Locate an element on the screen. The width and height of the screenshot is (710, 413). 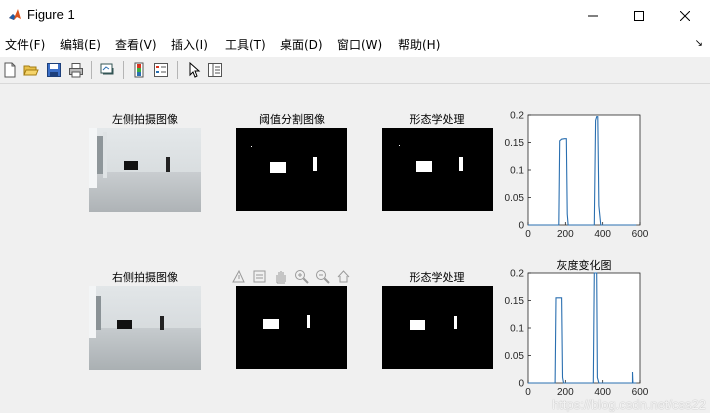
window-title: Figure 1 is located at coordinates (51, 14).